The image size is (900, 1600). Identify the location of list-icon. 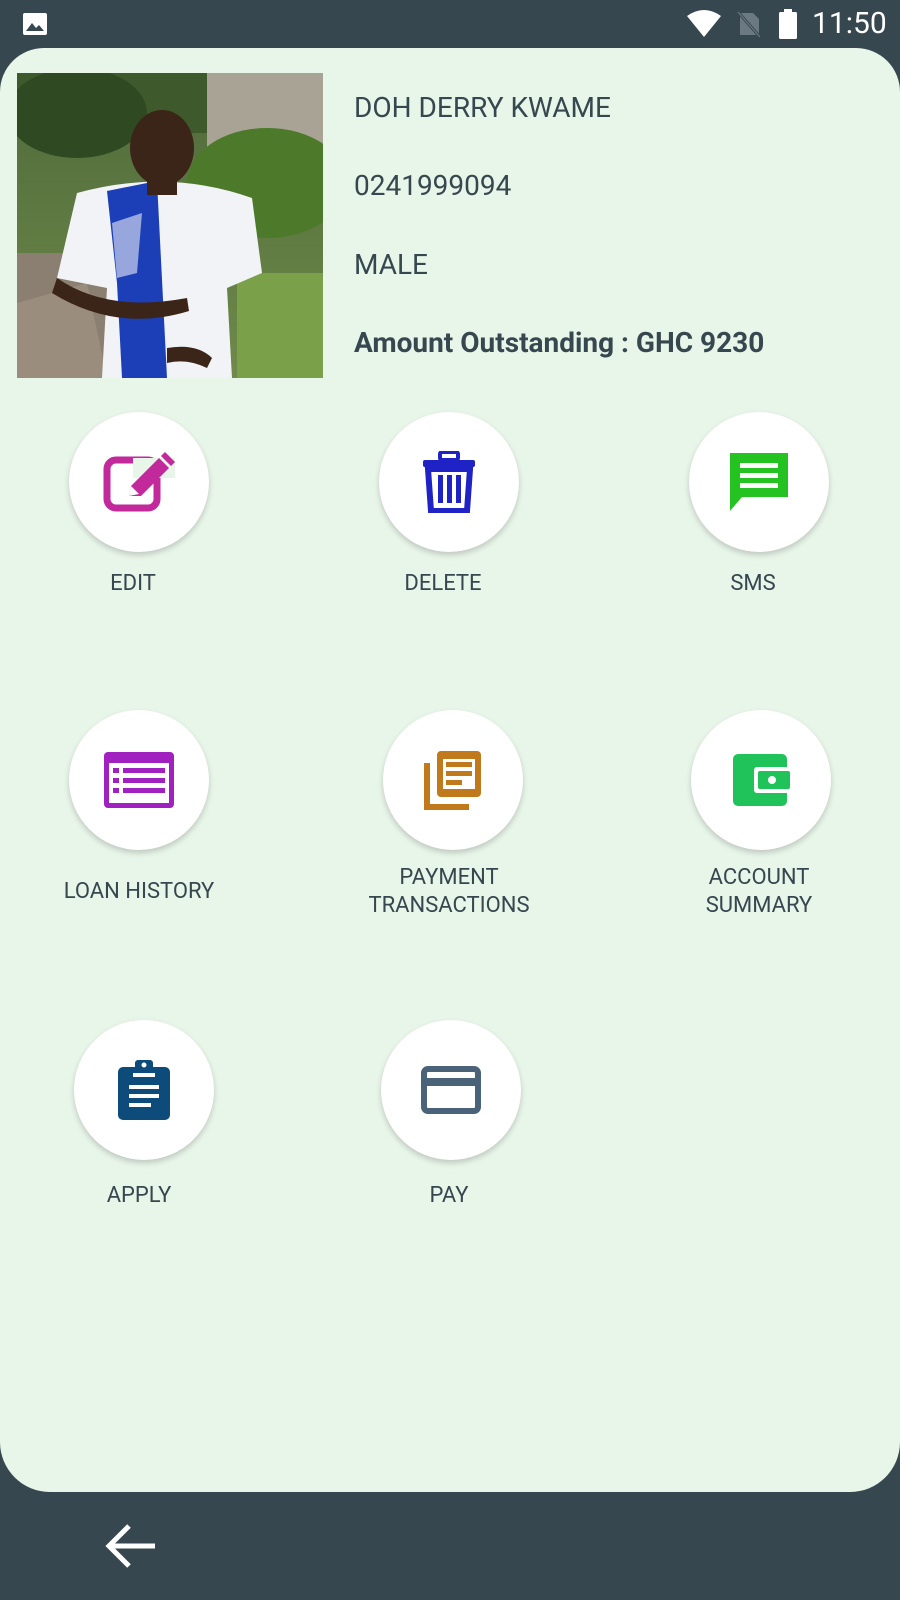
(139, 780).